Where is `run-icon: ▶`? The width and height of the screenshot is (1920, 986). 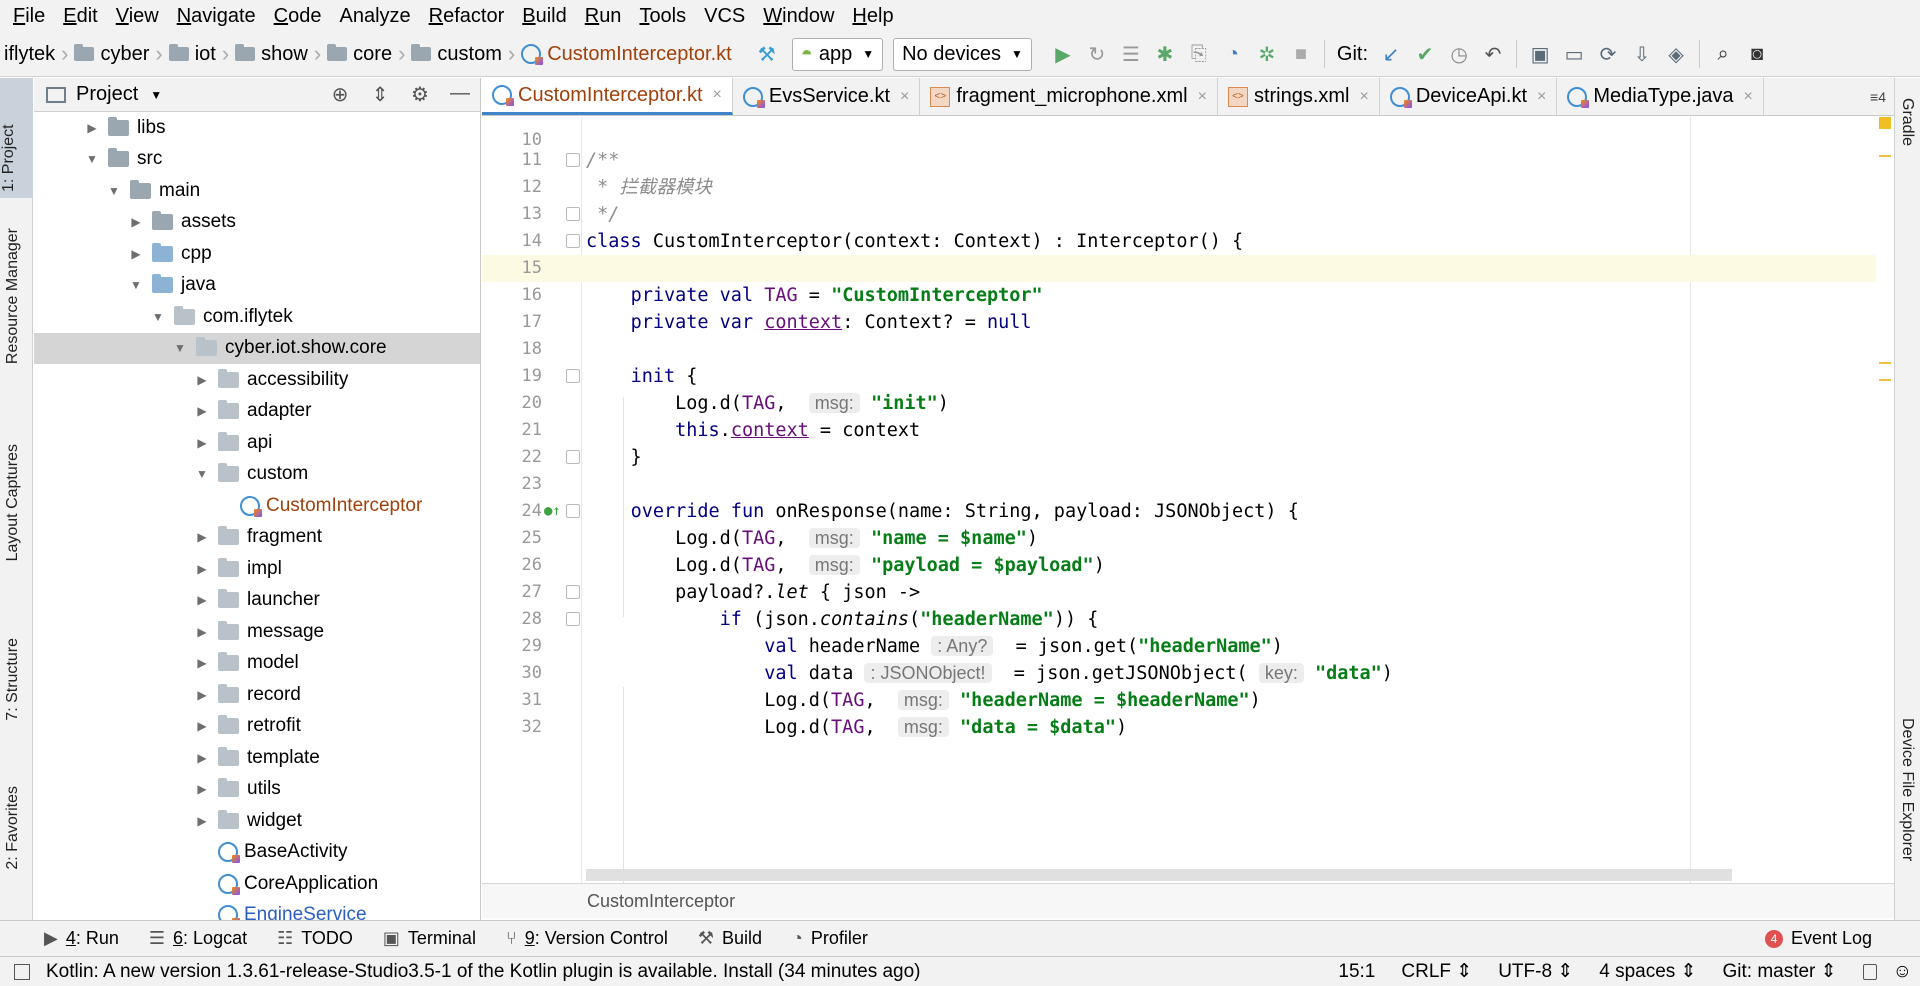 run-icon: ▶ is located at coordinates (1063, 54).